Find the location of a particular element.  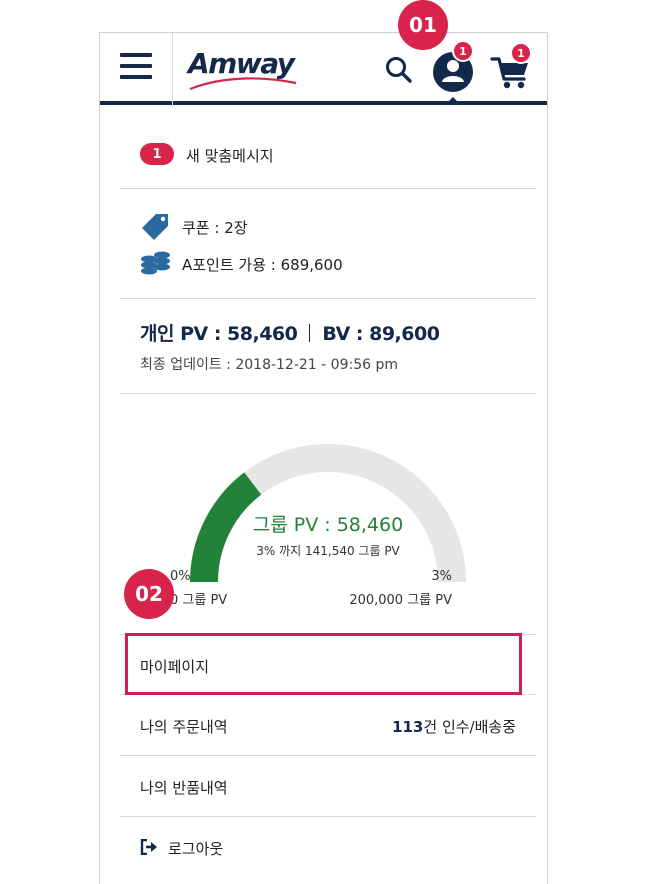

gauge-max-percent: 3% is located at coordinates (441, 576).